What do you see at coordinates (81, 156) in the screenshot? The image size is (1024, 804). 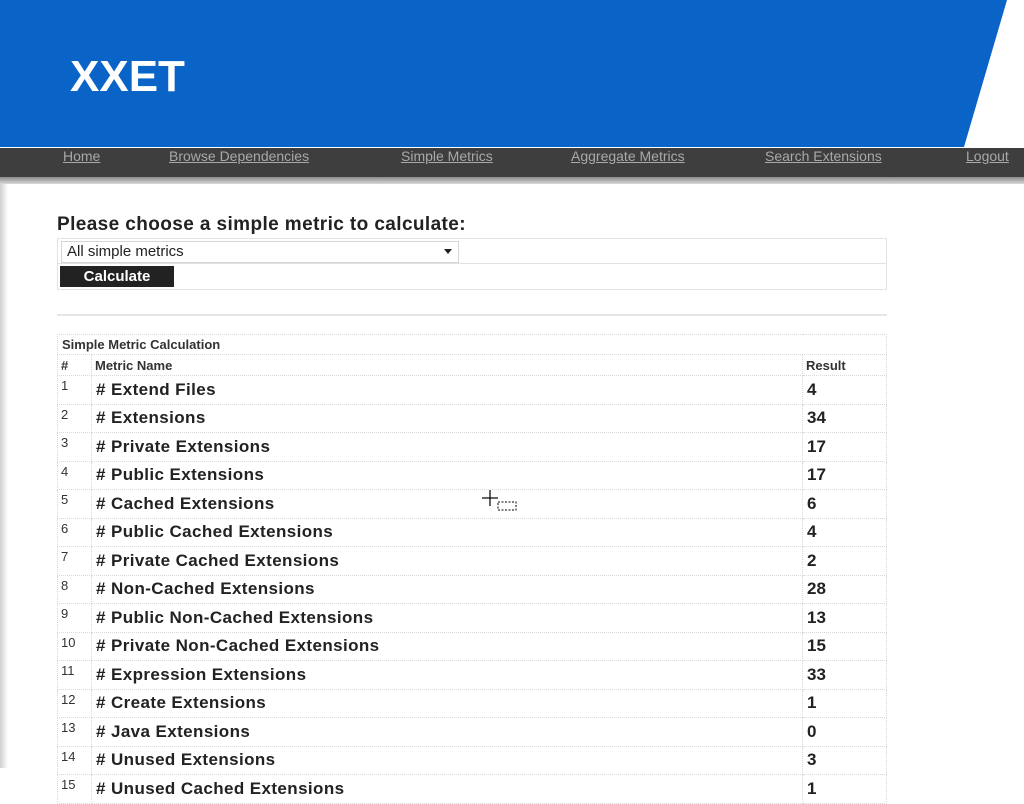 I see `nav-home-link: Home` at bounding box center [81, 156].